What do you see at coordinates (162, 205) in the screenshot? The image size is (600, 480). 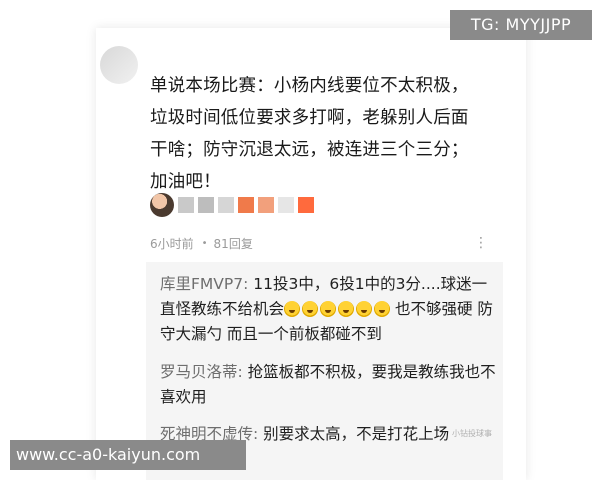 I see `reactor-avatar` at bounding box center [162, 205].